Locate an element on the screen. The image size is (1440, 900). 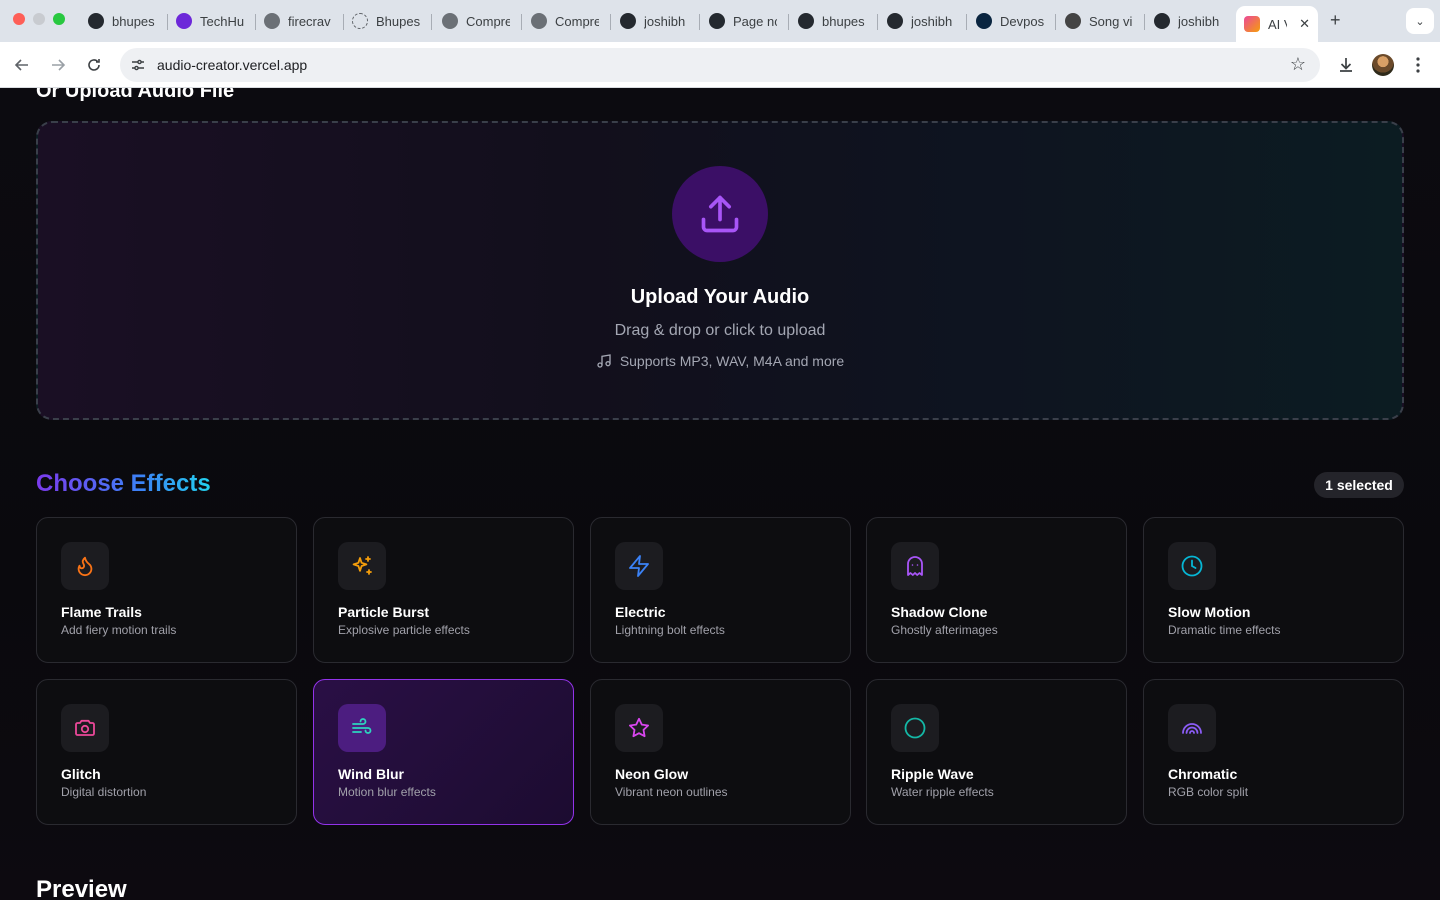
effect-description: Explosive particle effects is located at coordinates (404, 630).